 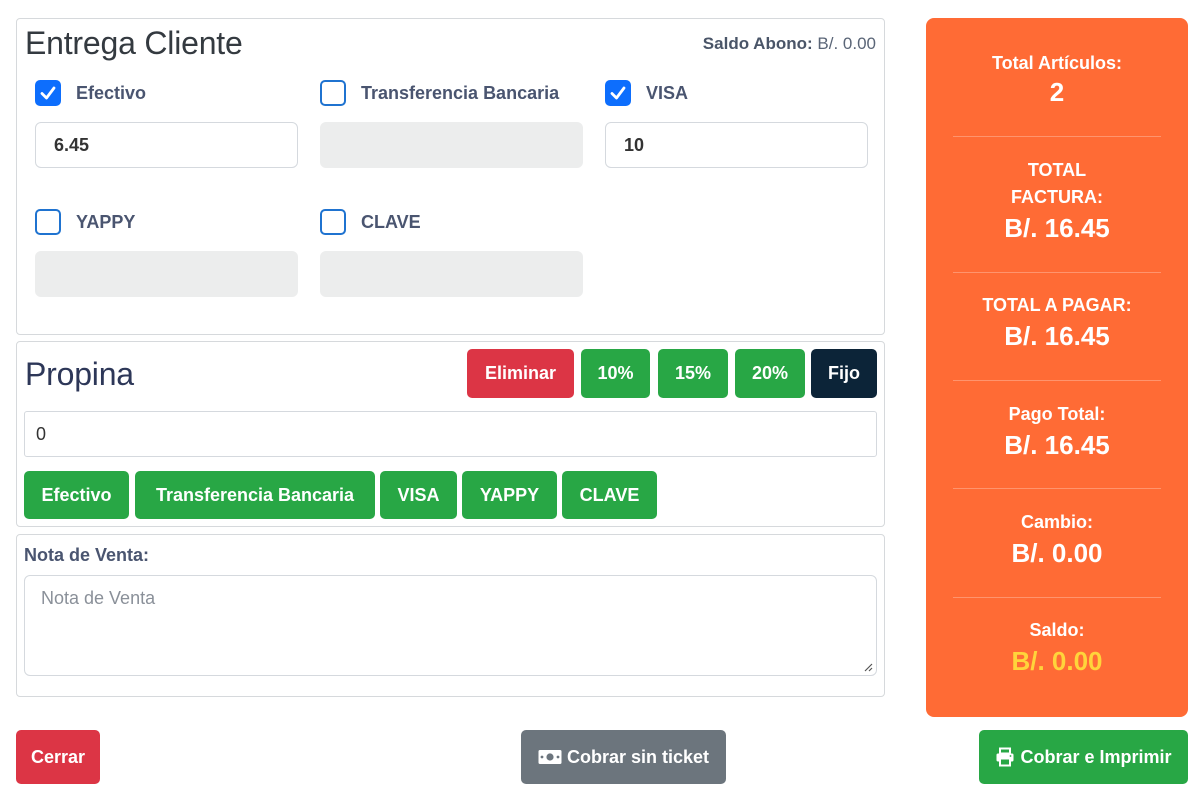 What do you see at coordinates (333, 222) in the screenshot?
I see `clave-checkbox` at bounding box center [333, 222].